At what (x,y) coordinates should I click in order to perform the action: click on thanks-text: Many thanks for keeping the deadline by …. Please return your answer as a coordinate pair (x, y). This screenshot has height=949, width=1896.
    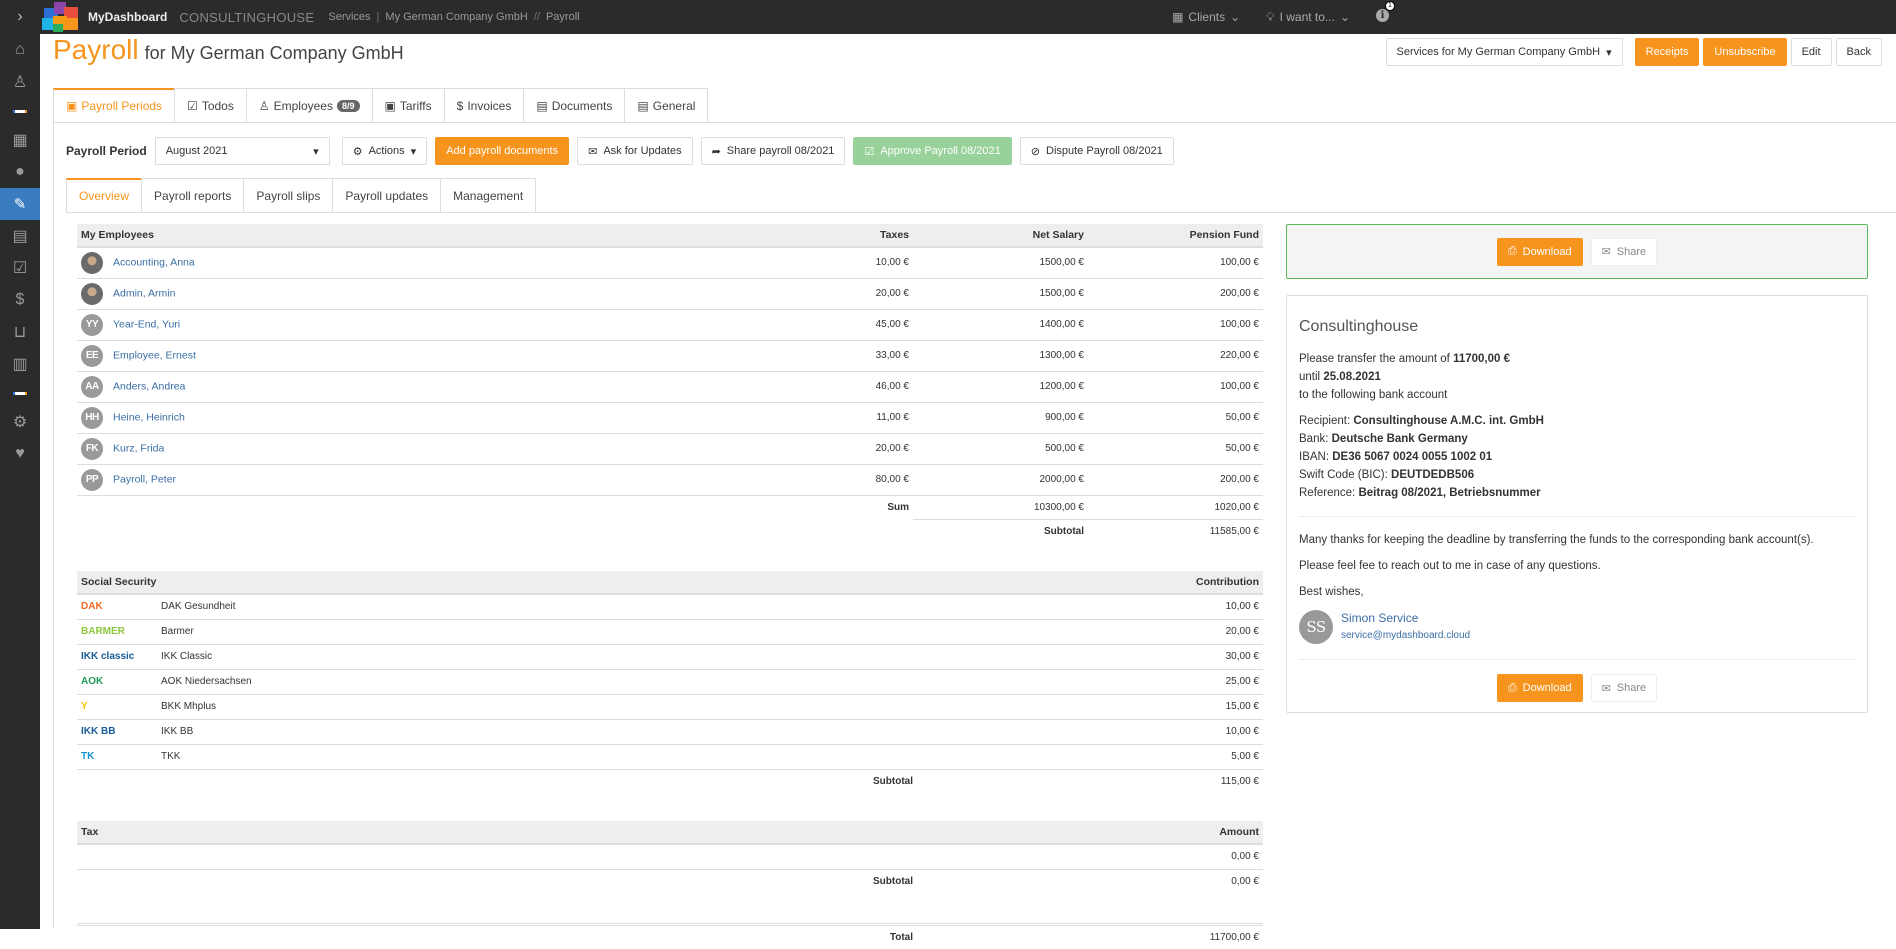
    Looking at the image, I should click on (1577, 540).